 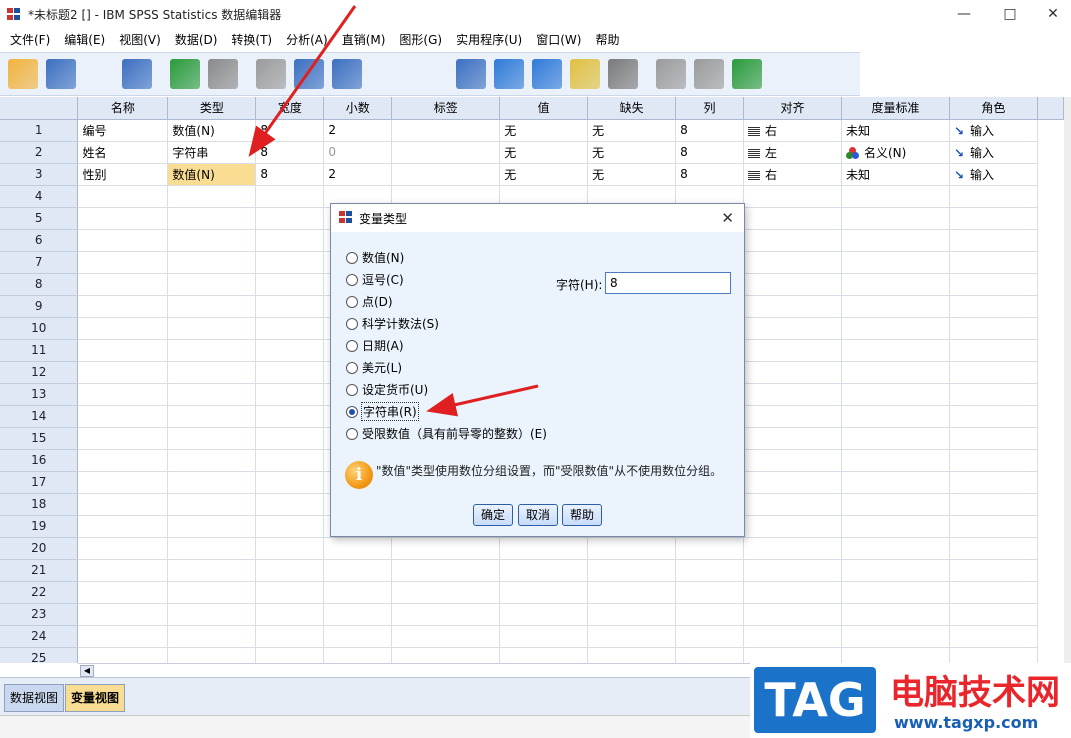 I want to click on menu-item-1: 编辑(E), so click(x=84, y=40).